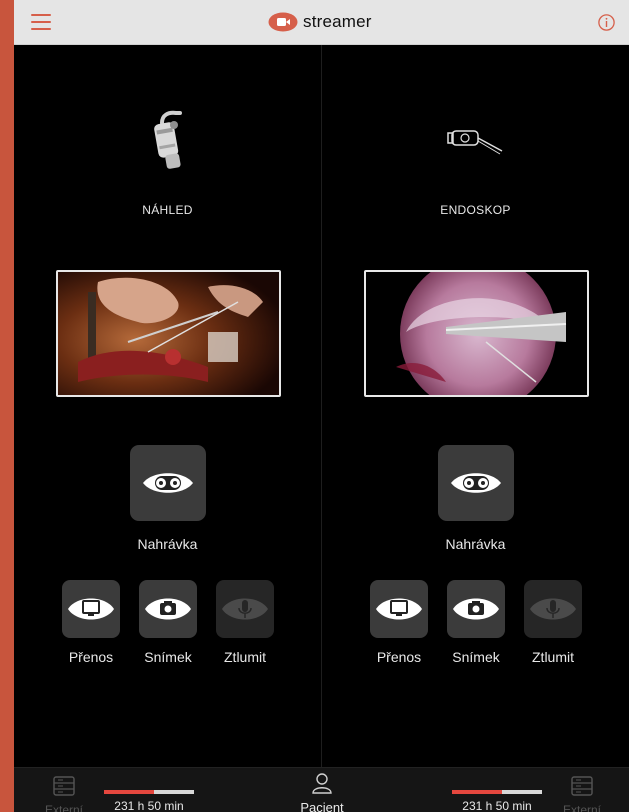 Image resolution: width=629 pixels, height=812 pixels. I want to click on app-brand: streamer, so click(320, 22).